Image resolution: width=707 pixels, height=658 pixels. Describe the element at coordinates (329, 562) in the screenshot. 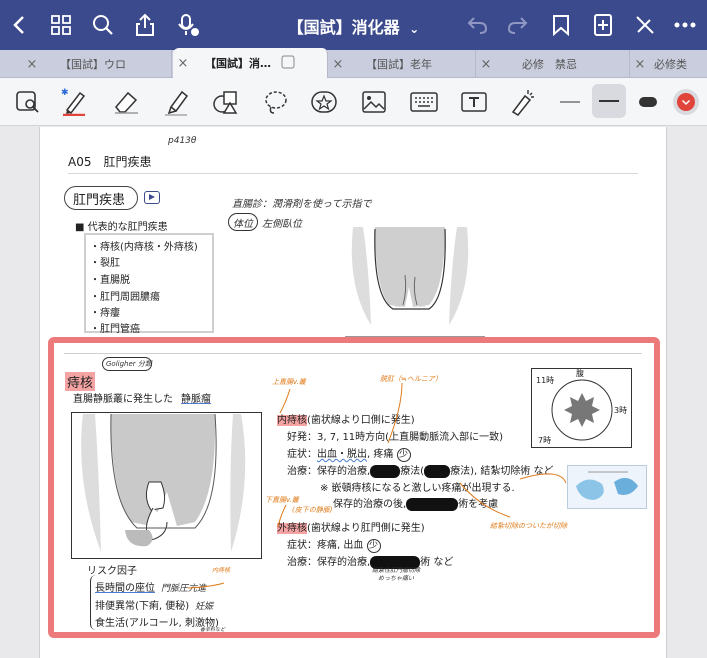

I see `external-treatment-text: 治療：保存的治療,` at that location.